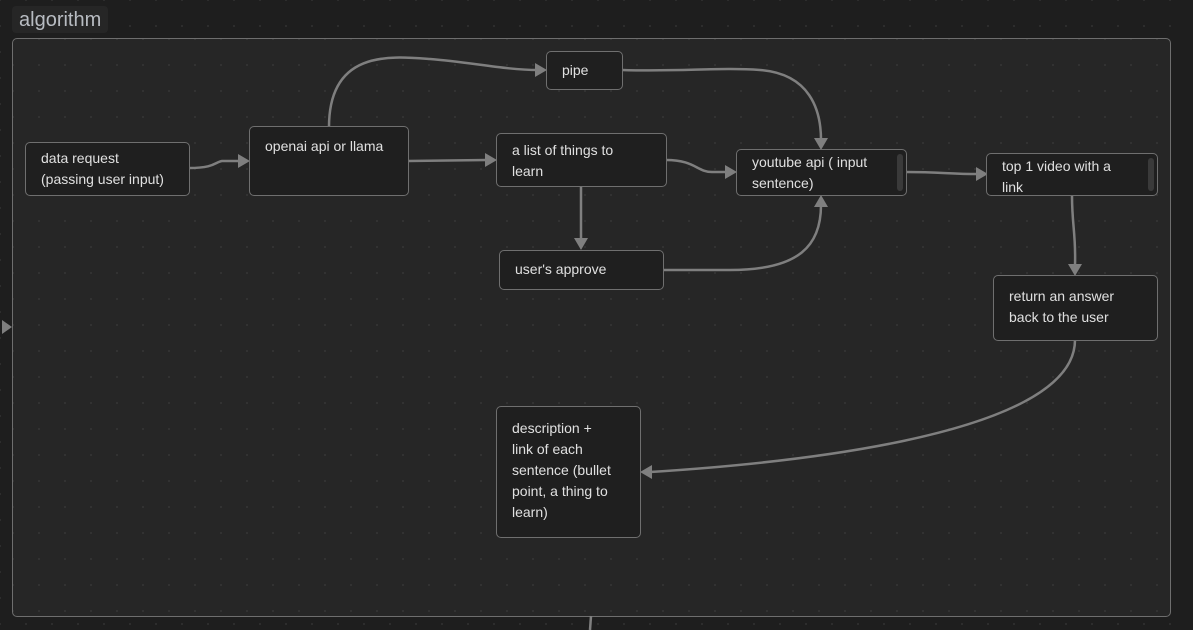 The image size is (1193, 630). What do you see at coordinates (722, 104) in the screenshot?
I see `edge-pipe-to-youtube-api` at bounding box center [722, 104].